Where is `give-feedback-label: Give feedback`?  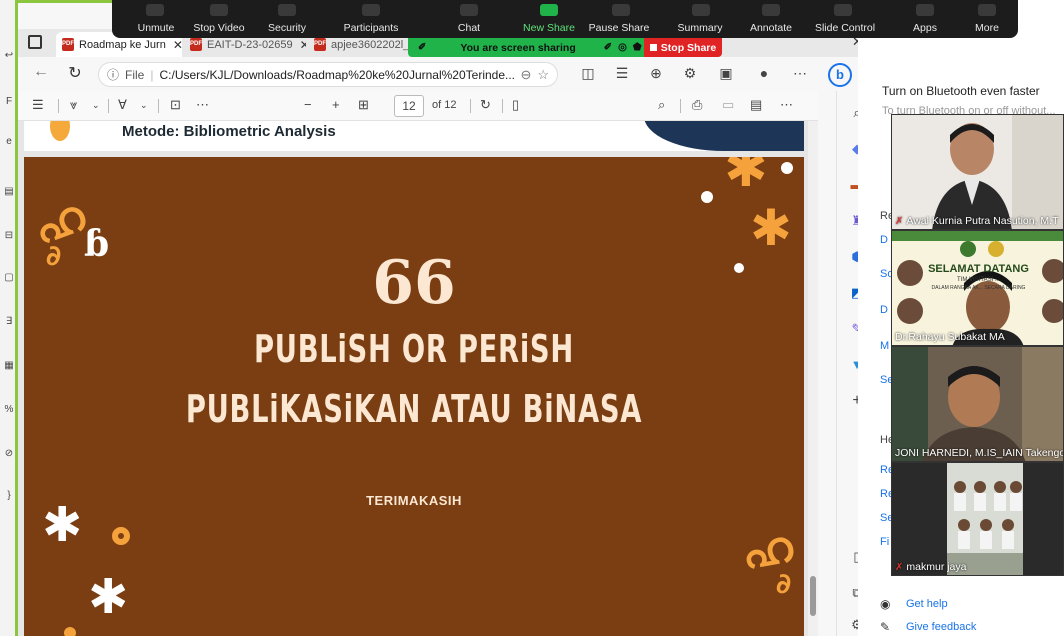
give-feedback-label: Give feedback is located at coordinates (941, 627).